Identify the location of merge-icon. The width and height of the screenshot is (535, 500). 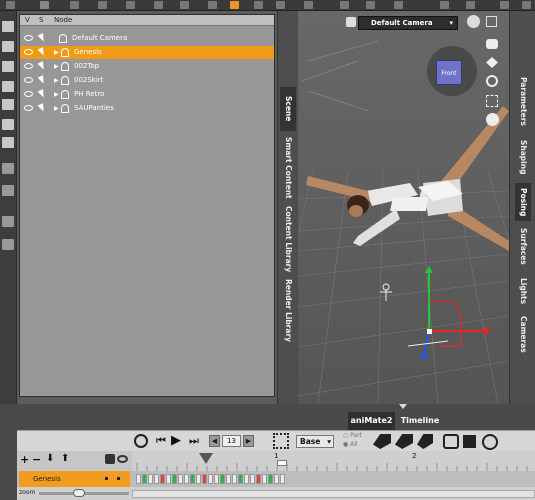
(8, 86).